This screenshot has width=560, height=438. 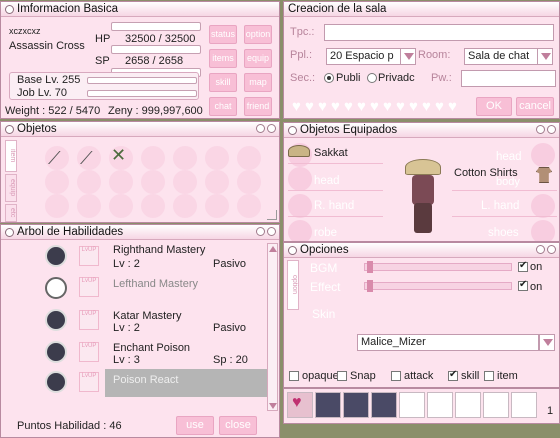 I want to click on inventory-tab-equip: equip, so click(x=11, y=188).